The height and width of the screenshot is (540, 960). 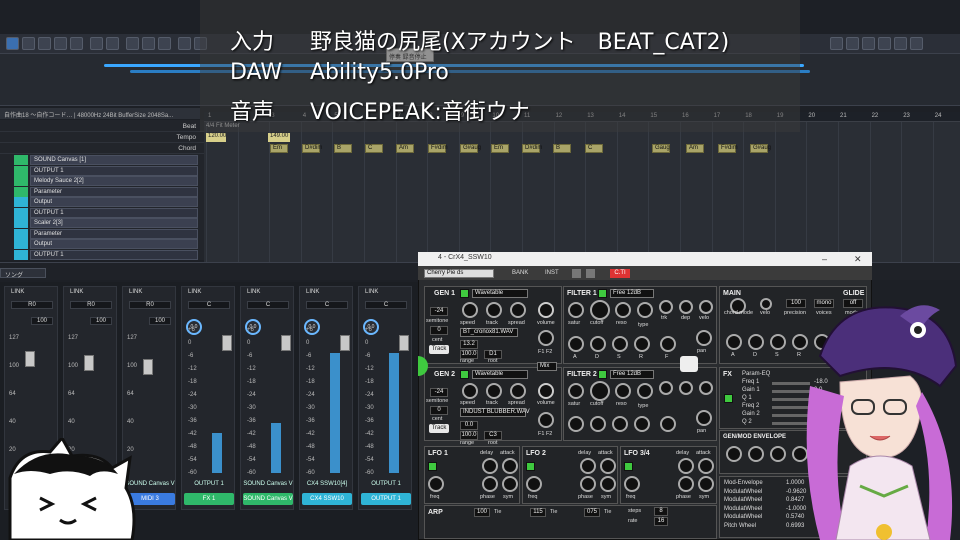 What do you see at coordinates (602, 374) in the screenshot?
I see `filter2-enable-toggle` at bounding box center [602, 374].